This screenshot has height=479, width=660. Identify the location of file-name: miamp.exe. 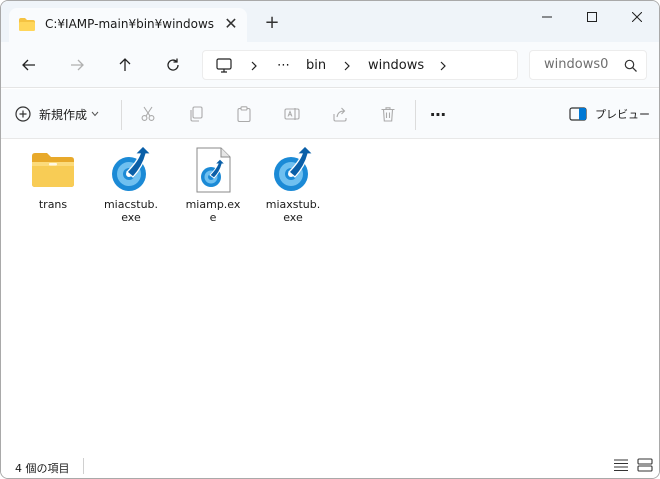
(213, 211).